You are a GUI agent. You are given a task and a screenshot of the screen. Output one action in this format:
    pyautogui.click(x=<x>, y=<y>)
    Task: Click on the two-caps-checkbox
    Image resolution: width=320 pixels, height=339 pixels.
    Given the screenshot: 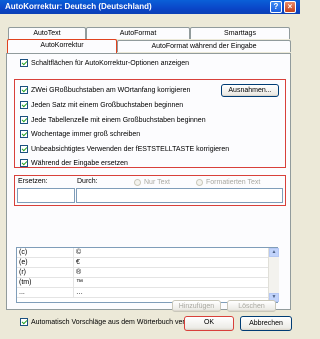 What is the action you would take?
    pyautogui.click(x=24, y=90)
    